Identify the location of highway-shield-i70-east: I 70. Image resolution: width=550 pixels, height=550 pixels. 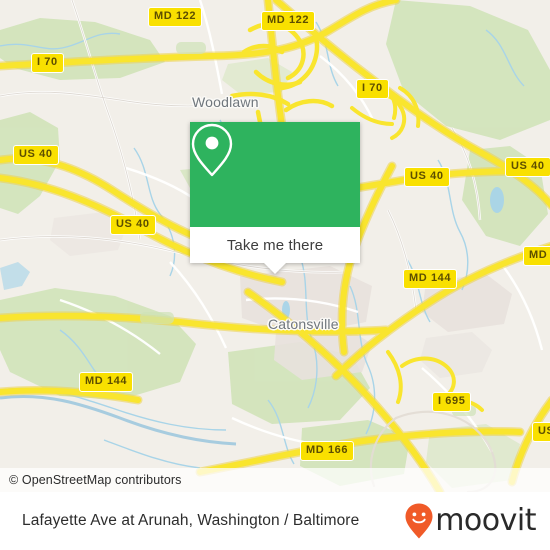
(372, 89).